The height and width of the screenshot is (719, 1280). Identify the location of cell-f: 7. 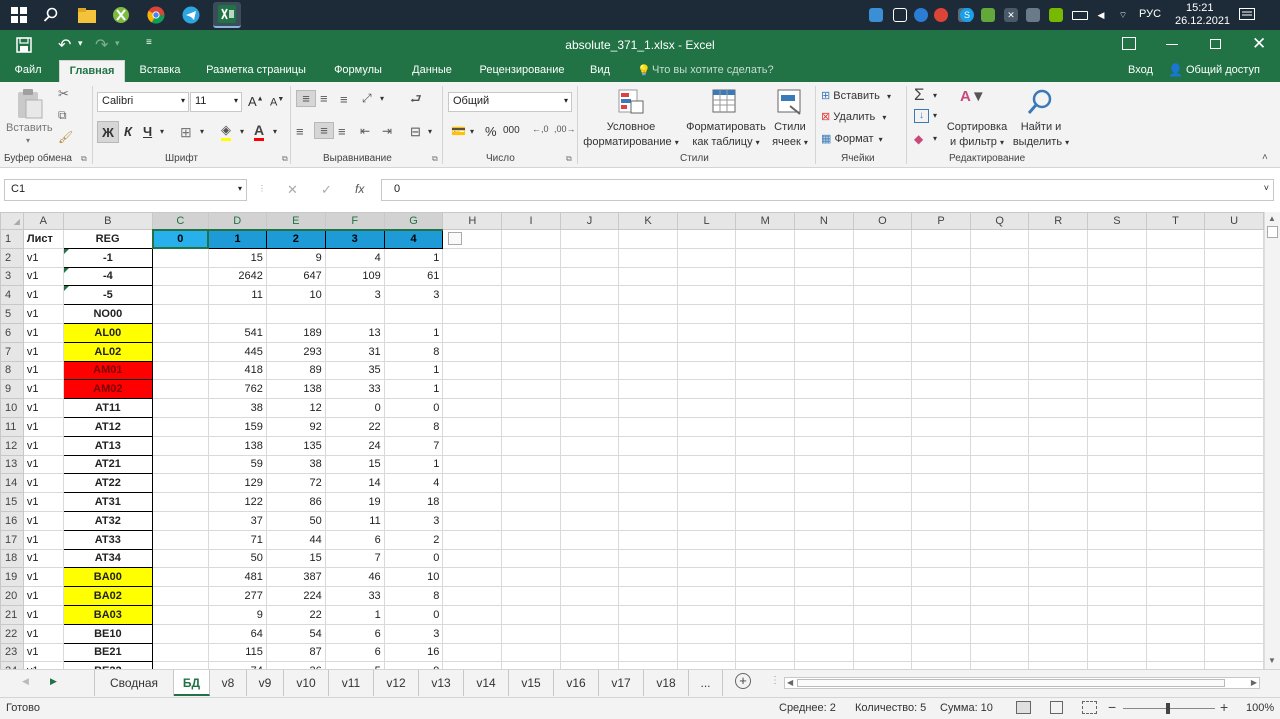
(354, 558).